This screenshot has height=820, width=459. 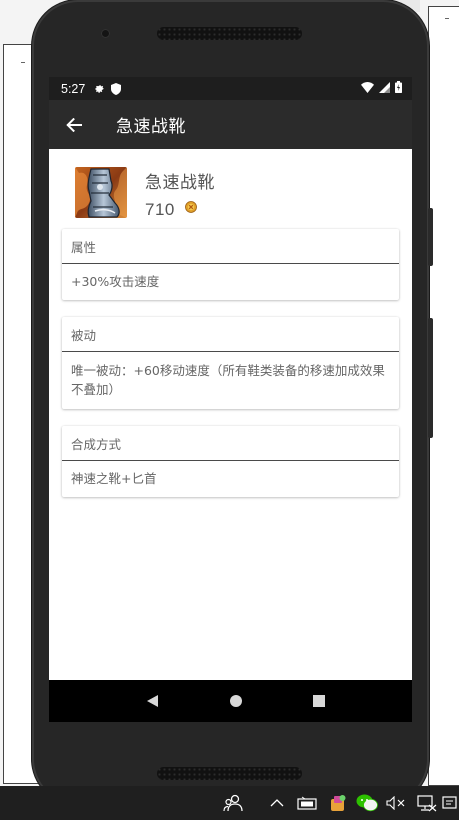 I want to click on arrow-left-icon, so click(x=74, y=124).